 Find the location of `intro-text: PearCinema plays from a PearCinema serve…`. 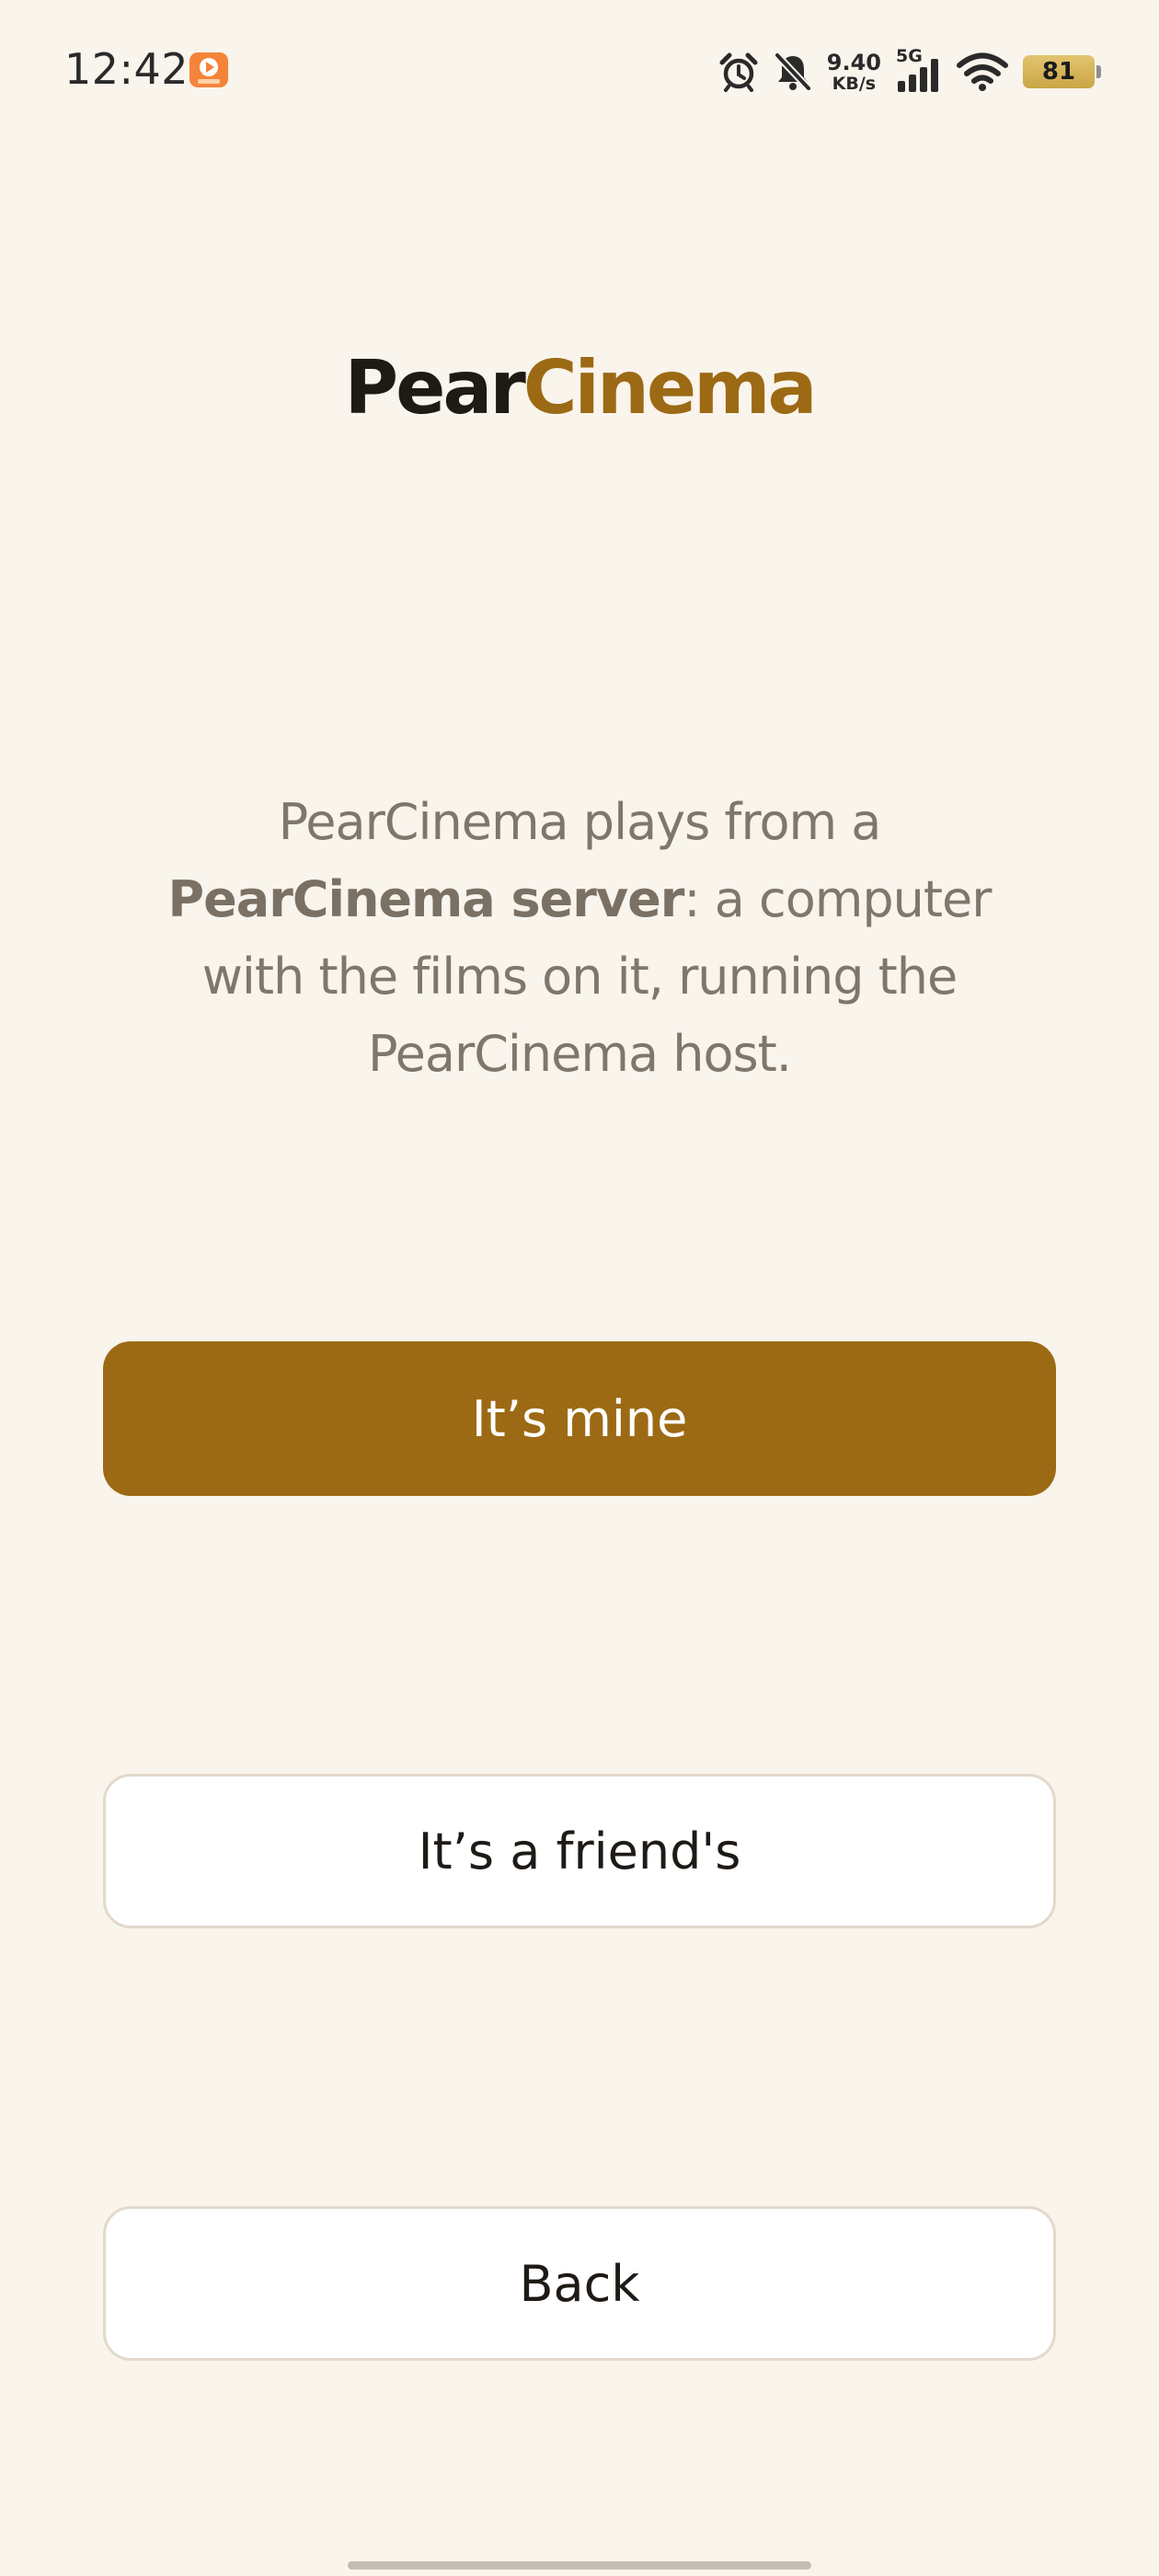

intro-text: PearCinema plays from a PearCinema serve… is located at coordinates (579, 938).